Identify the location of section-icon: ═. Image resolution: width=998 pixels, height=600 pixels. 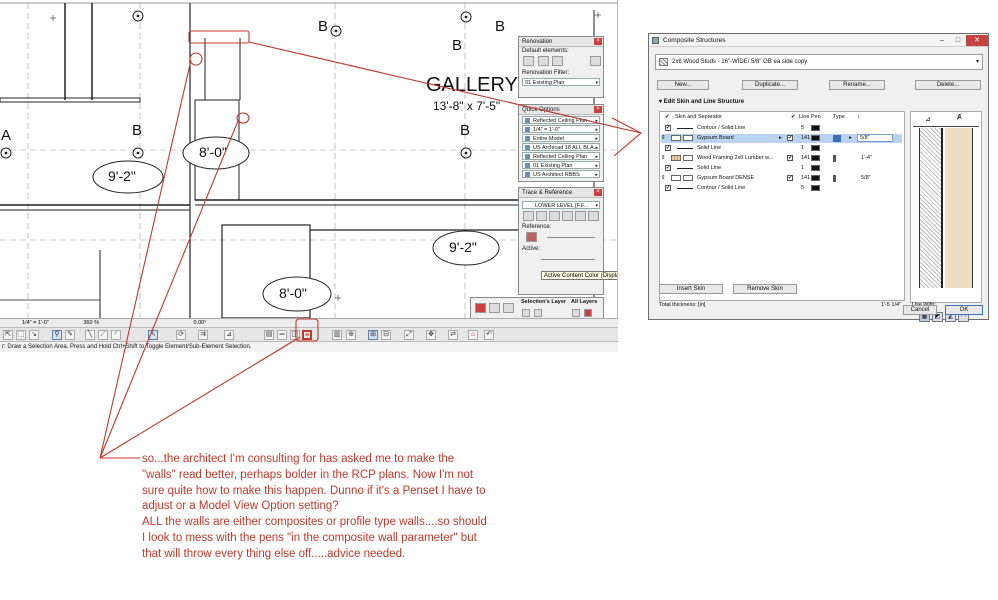
(282, 335).